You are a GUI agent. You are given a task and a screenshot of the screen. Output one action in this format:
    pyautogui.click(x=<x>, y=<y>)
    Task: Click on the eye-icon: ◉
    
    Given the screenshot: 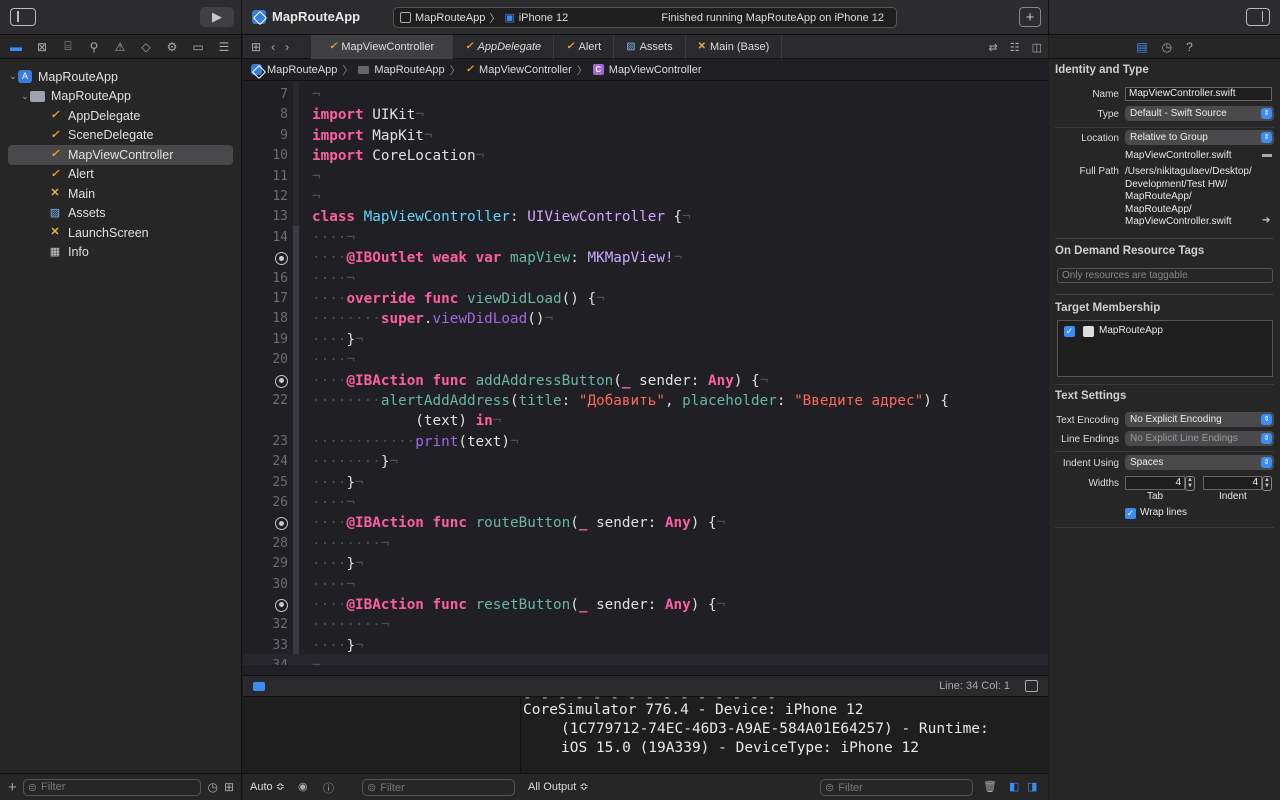 What is the action you would take?
    pyautogui.click(x=303, y=786)
    